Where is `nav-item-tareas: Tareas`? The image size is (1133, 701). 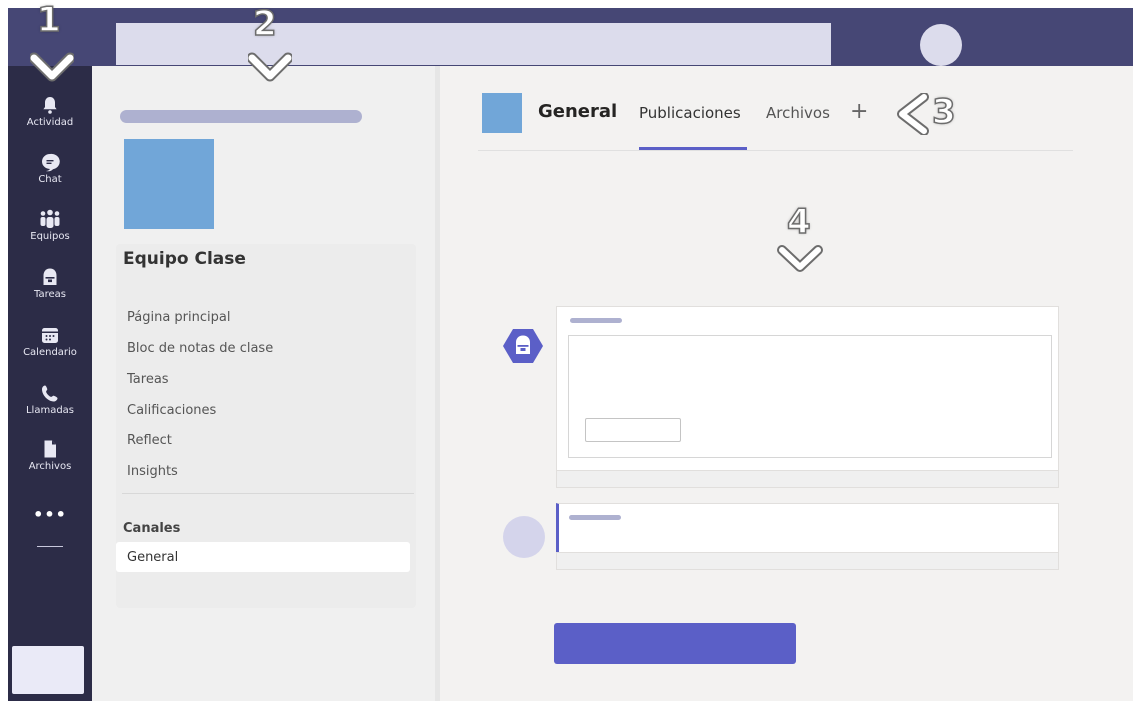
nav-item-tareas: Tareas is located at coordinates (148, 379).